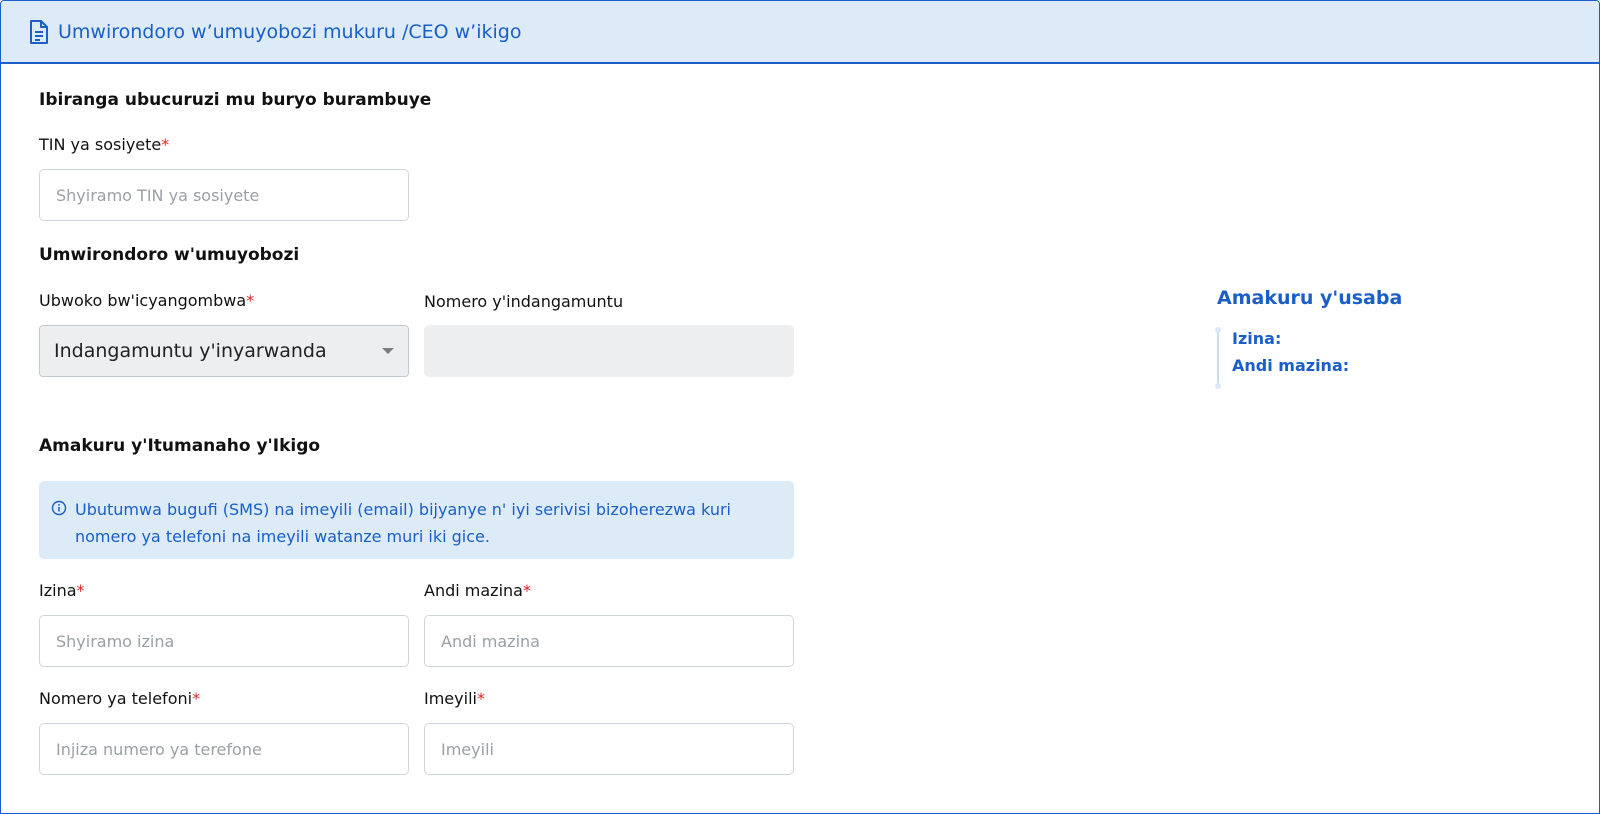 The height and width of the screenshot is (814, 1600). I want to click on tin-label-text: TIN ya sosiyete, so click(100, 144).